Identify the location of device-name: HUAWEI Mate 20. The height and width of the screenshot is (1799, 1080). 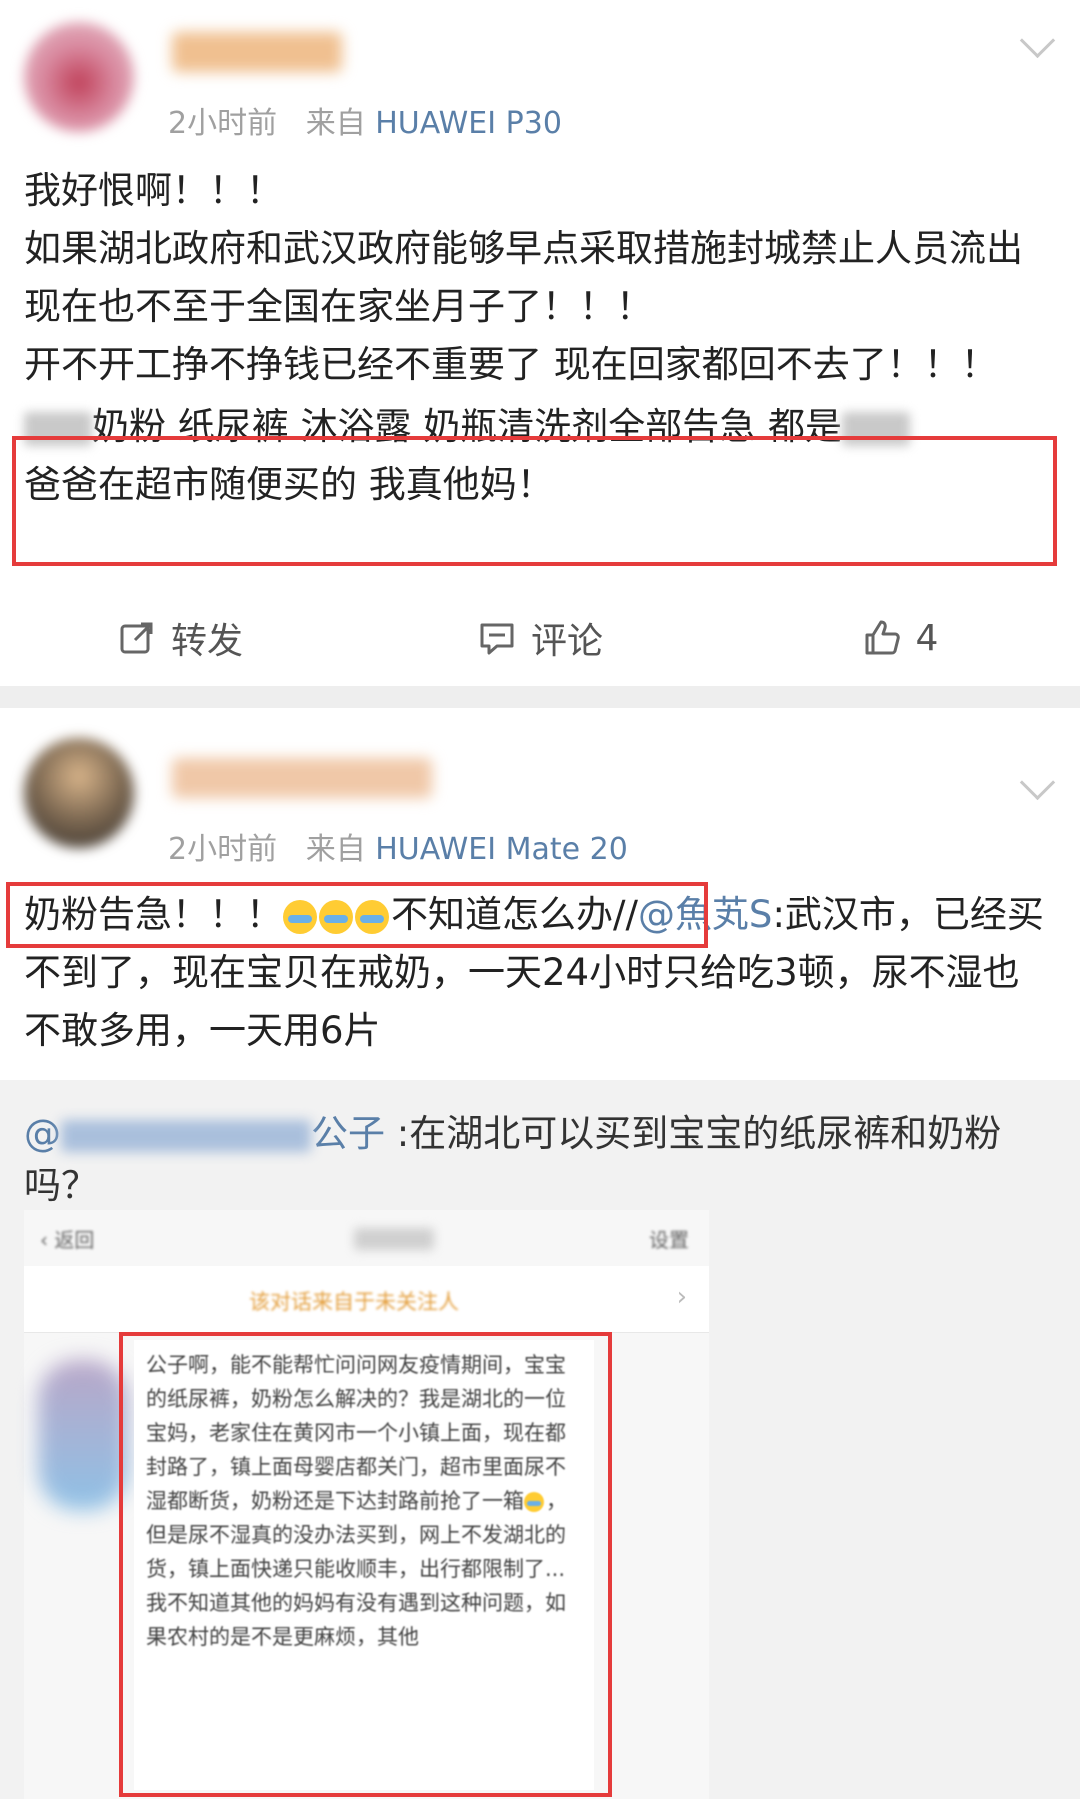
(501, 849).